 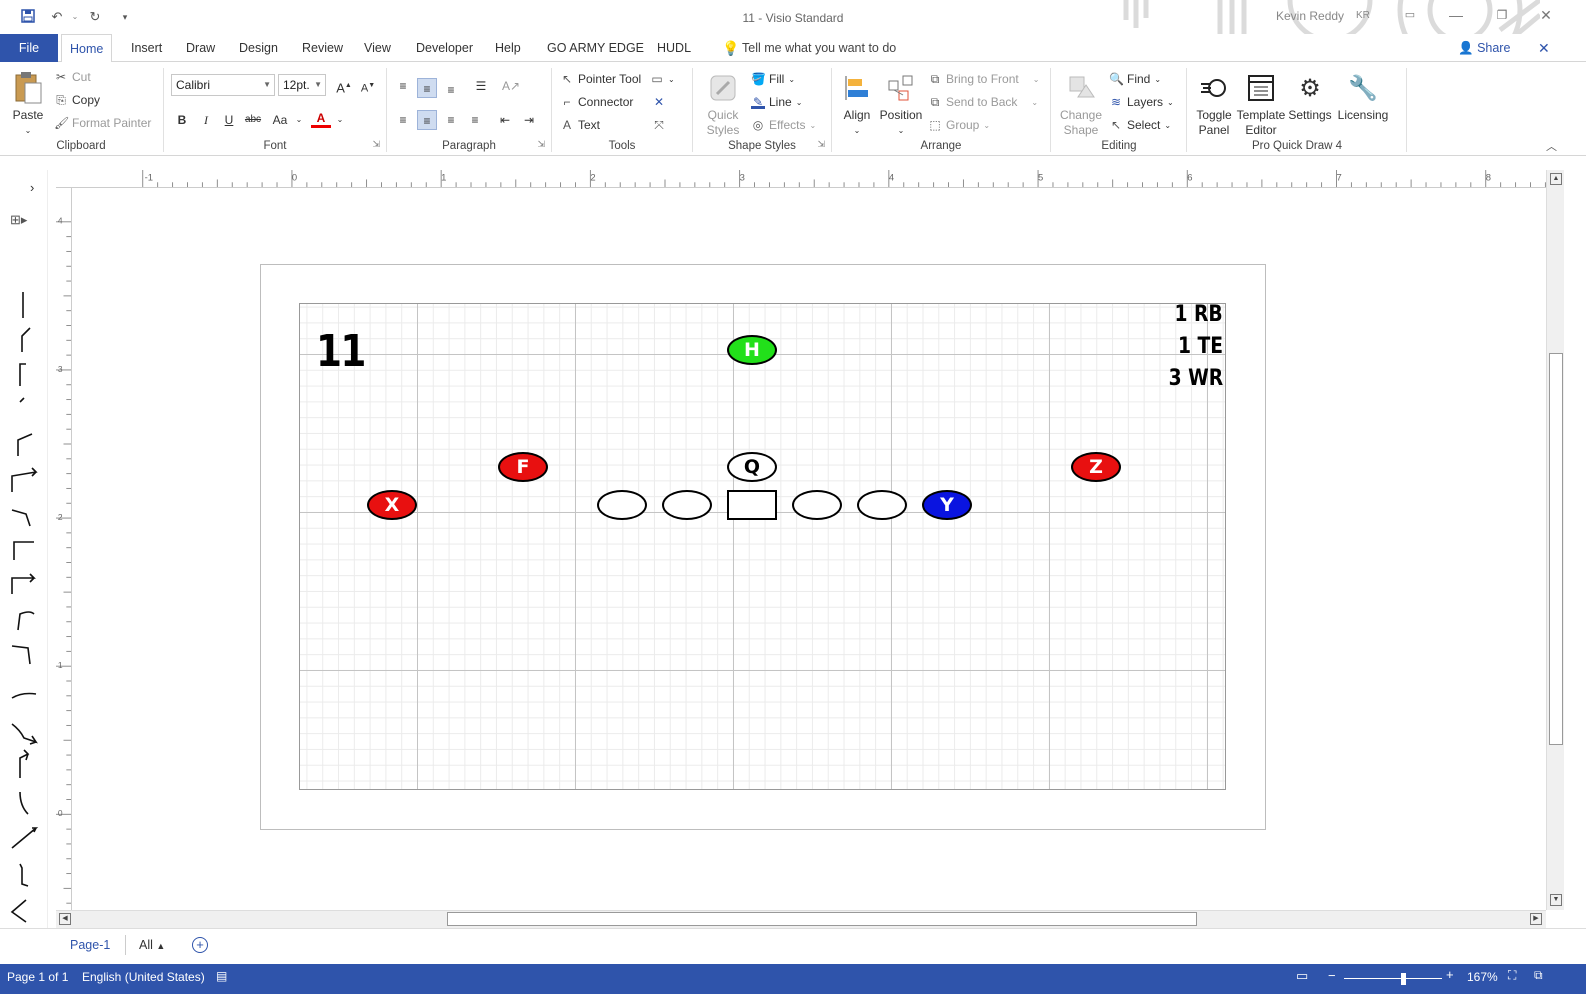 What do you see at coordinates (1261, 104) in the screenshot?
I see `template-editor-button: Template Editor` at bounding box center [1261, 104].